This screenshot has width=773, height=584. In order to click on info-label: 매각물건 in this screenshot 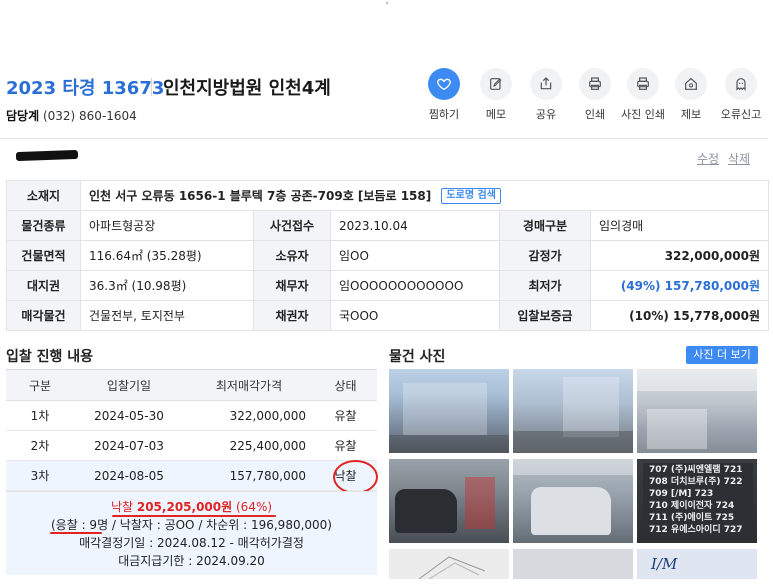, I will do `click(43, 315)`.